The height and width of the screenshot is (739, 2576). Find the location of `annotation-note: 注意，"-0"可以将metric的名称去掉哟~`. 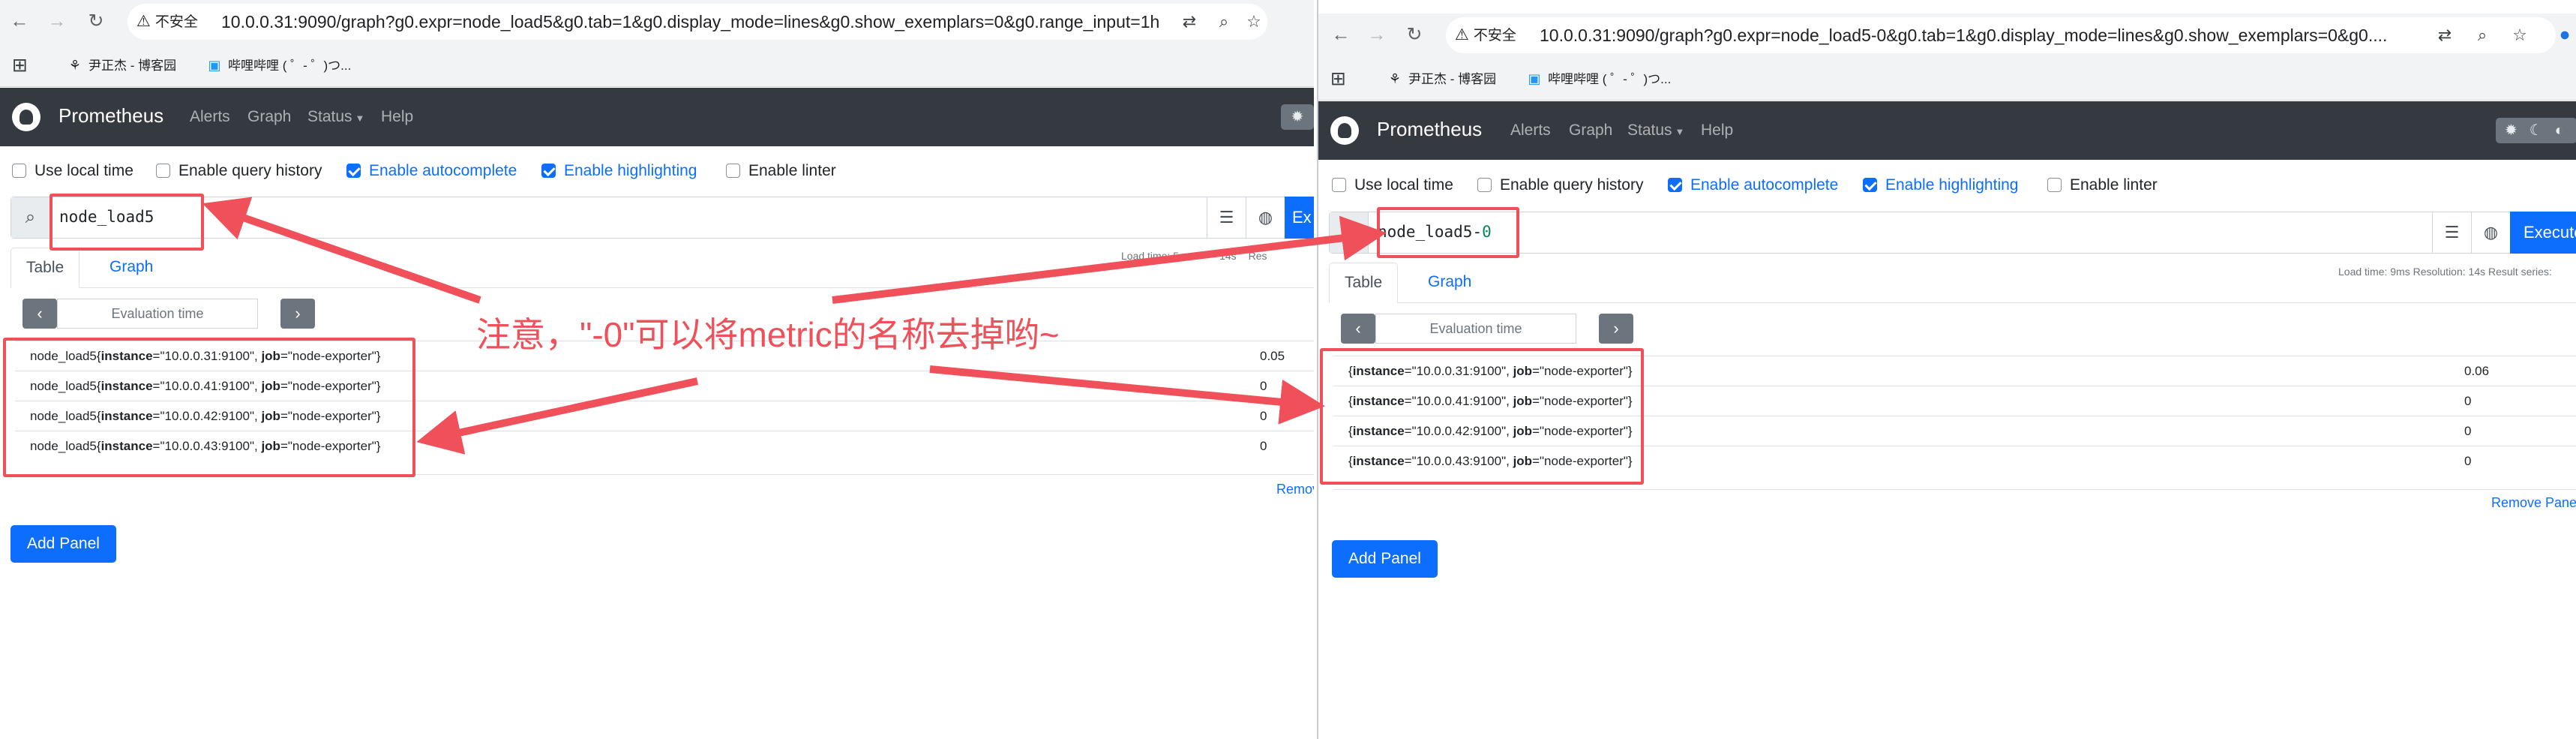

annotation-note: 注意，"-0"可以将metric的名称去掉哟~ is located at coordinates (768, 334).